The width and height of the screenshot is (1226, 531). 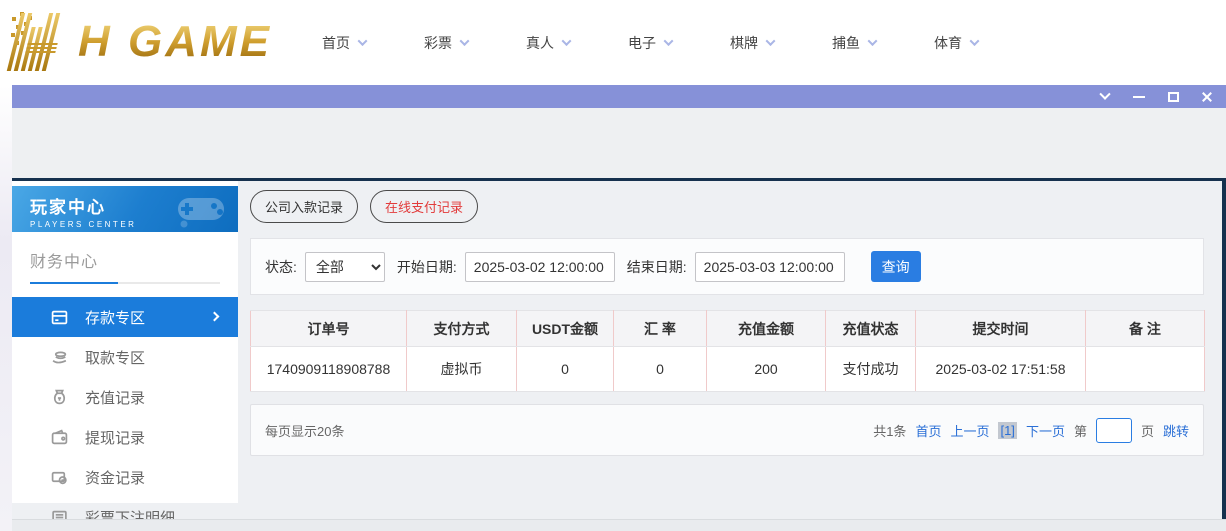 What do you see at coordinates (1080, 431) in the screenshot?
I see `jump-prefix-label: 第` at bounding box center [1080, 431].